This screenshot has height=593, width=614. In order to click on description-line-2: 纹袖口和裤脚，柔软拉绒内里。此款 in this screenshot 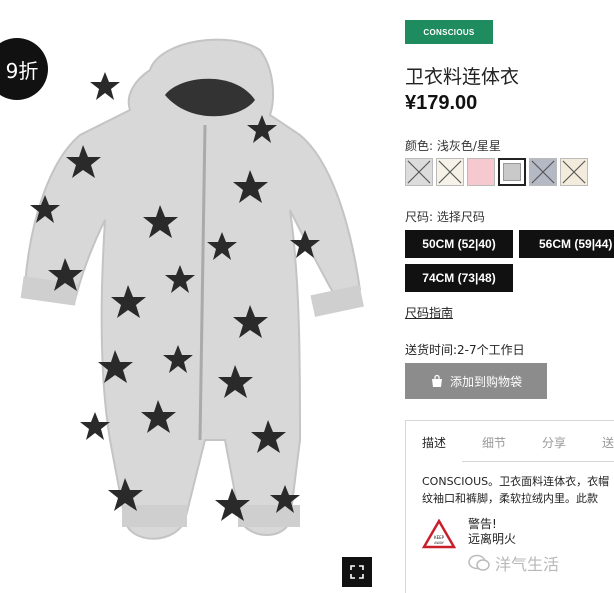, I will do `click(510, 498)`.